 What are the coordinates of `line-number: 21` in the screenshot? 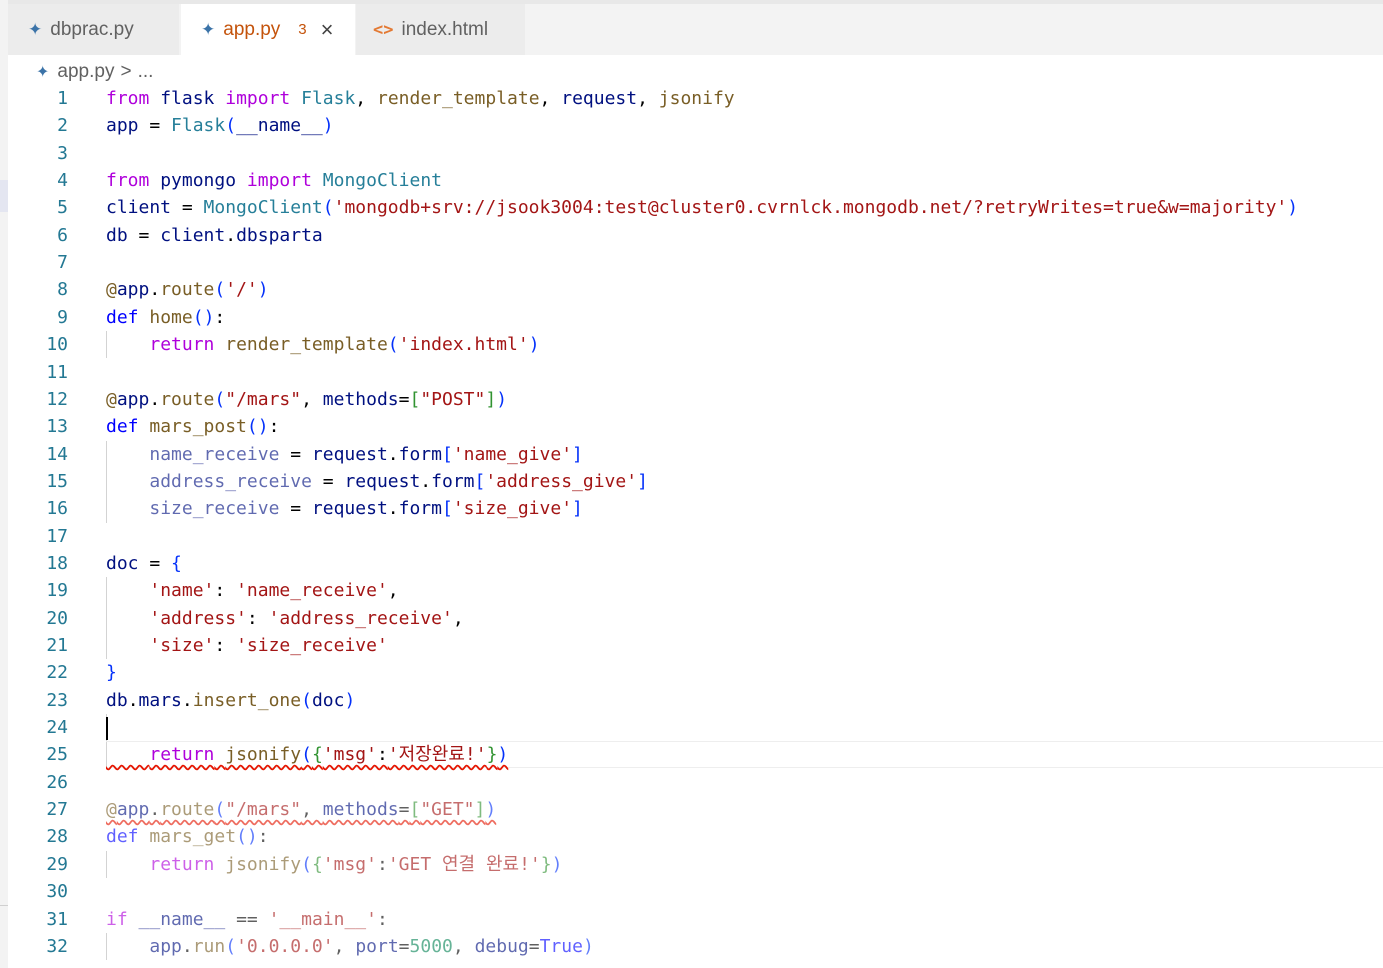 It's located at (57, 645).